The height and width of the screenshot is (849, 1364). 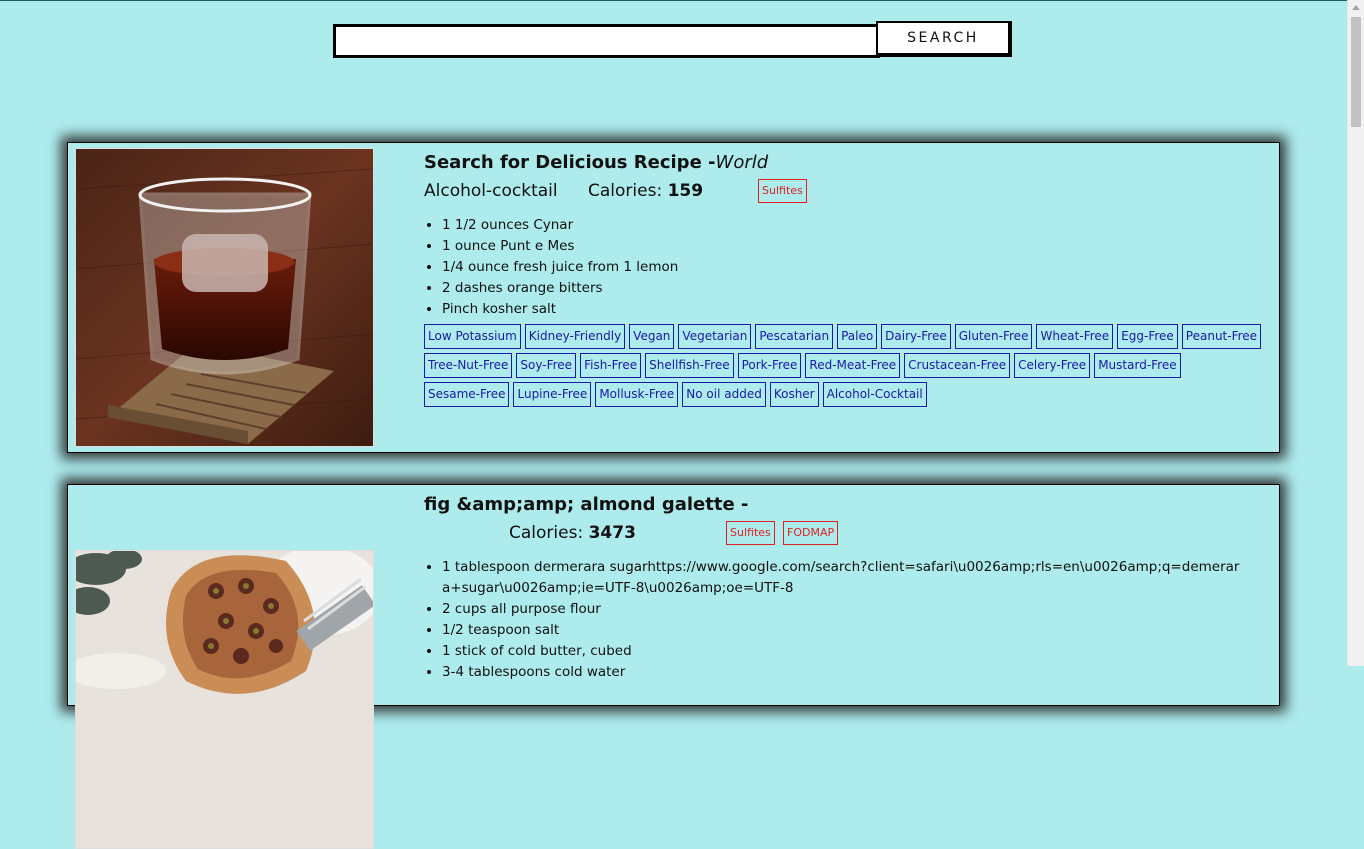 What do you see at coordinates (468, 365) in the screenshot?
I see `health-label-tag: Tree-Nut-Free` at bounding box center [468, 365].